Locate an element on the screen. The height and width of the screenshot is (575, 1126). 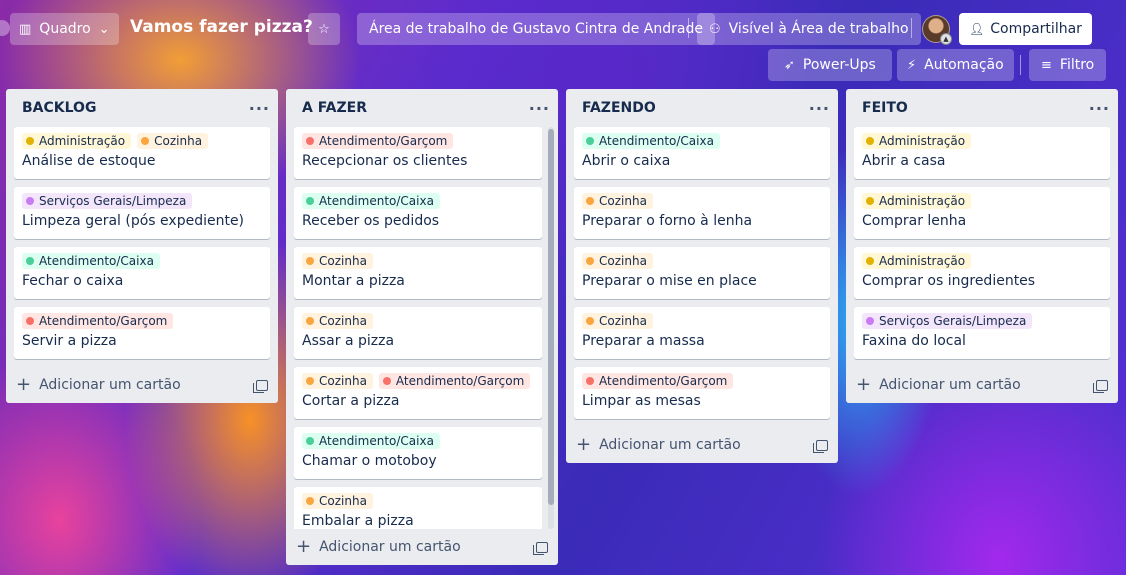
card: Cozinha Preparar a massa is located at coordinates (702, 333).